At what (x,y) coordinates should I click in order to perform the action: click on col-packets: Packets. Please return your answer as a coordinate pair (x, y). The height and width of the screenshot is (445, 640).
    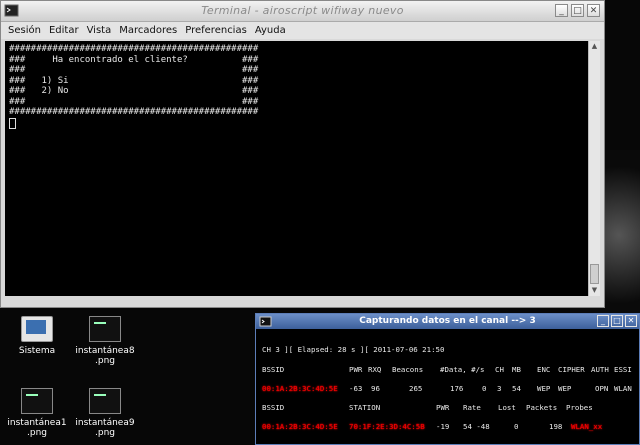
    Looking at the image, I should click on (542, 407).